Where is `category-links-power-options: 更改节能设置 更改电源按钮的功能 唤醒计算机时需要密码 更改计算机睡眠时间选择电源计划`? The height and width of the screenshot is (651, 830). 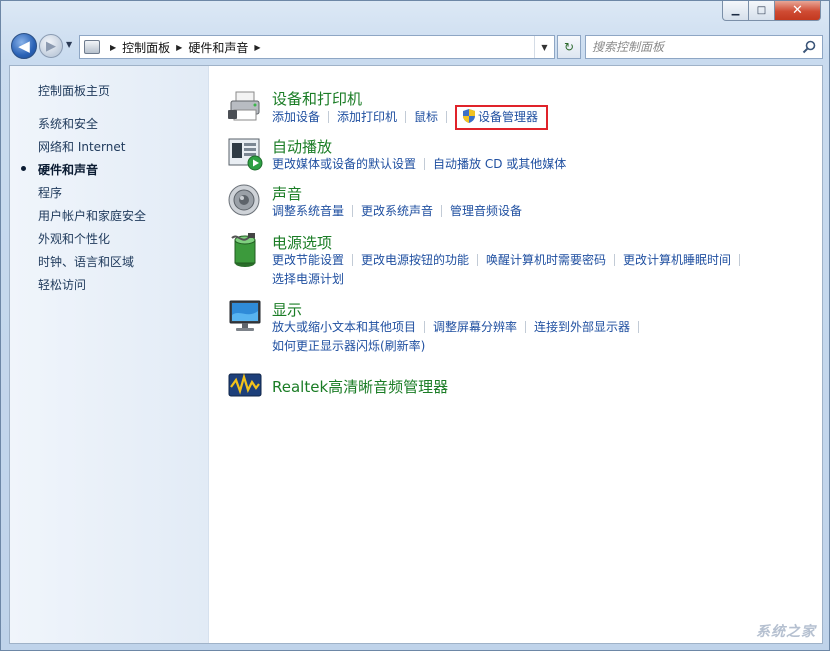
category-links-power-options: 更改节能设置 更改电源按钮的功能 唤醒计算机时需要密码 更改计算机睡眠时间选择电源计划 is located at coordinates (542, 270).